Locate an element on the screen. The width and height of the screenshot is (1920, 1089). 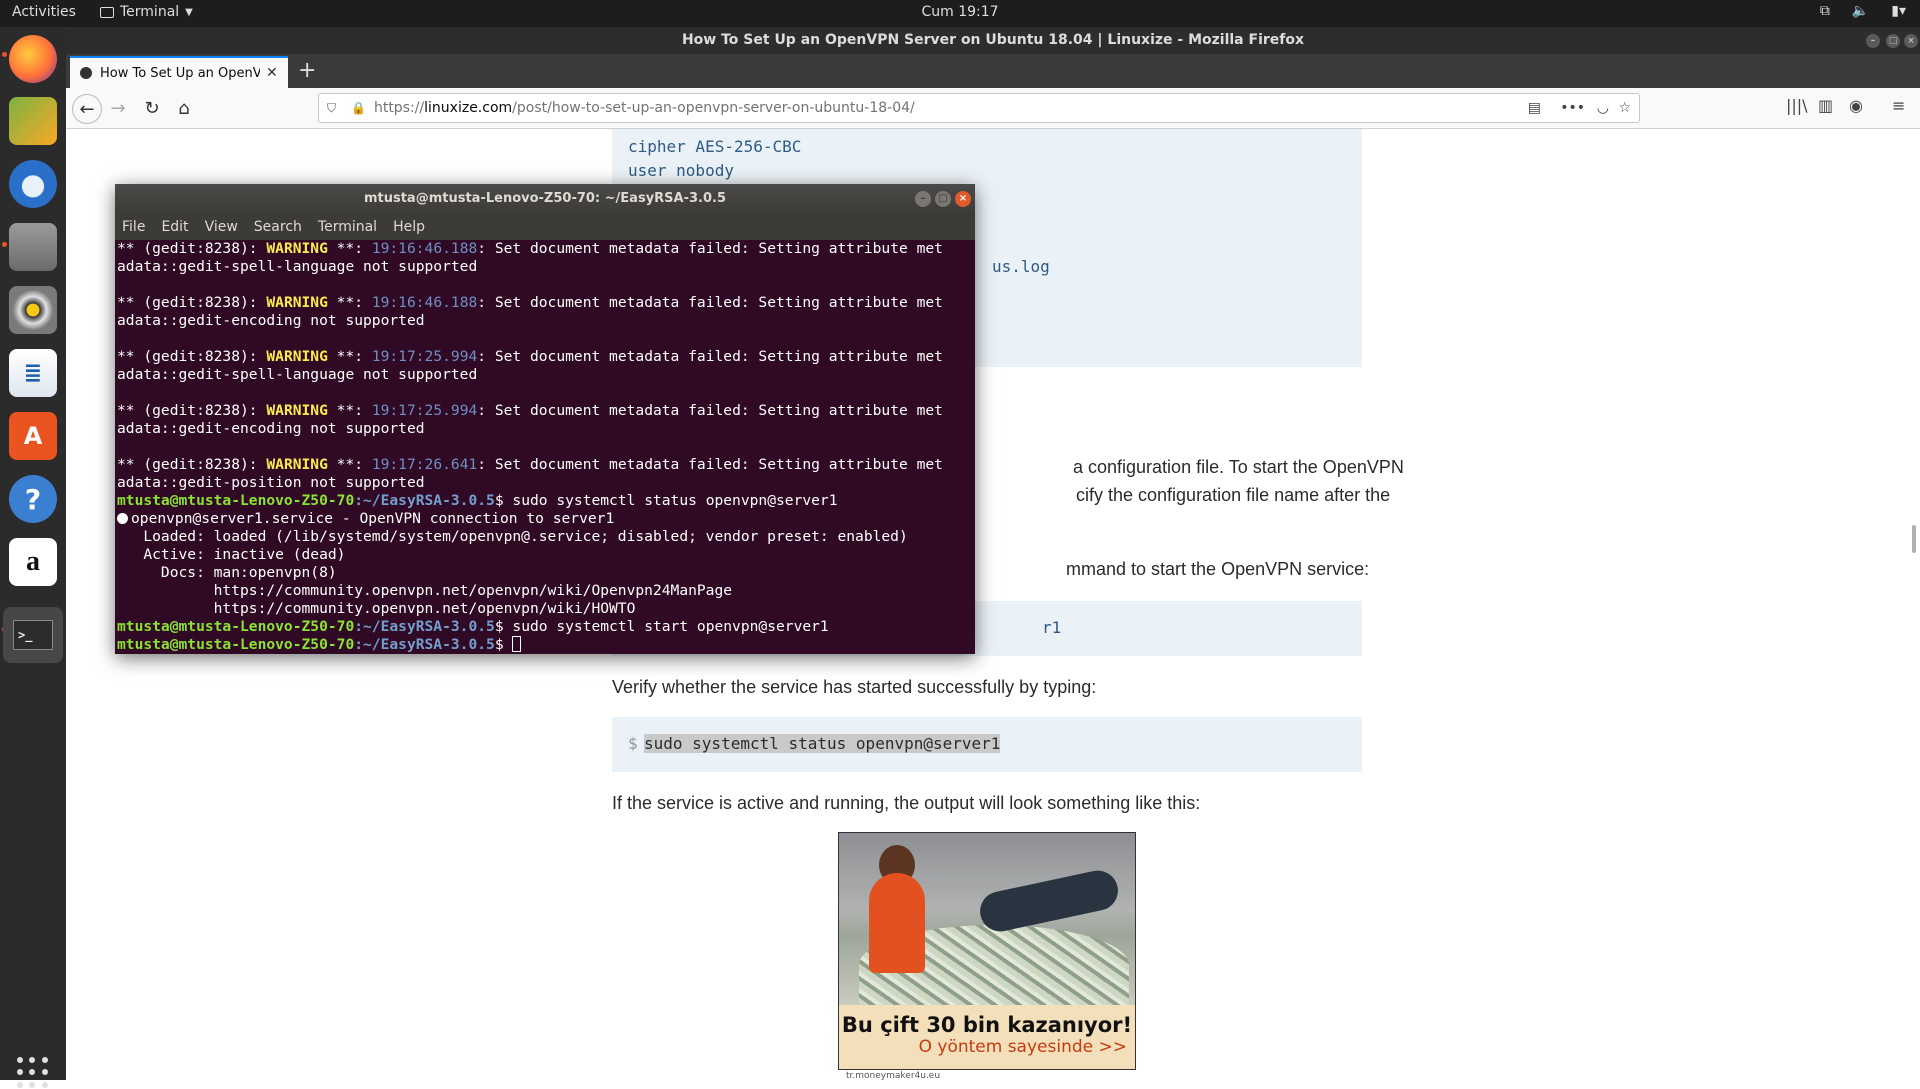
clock: Cum 19:17 is located at coordinates (959, 12).